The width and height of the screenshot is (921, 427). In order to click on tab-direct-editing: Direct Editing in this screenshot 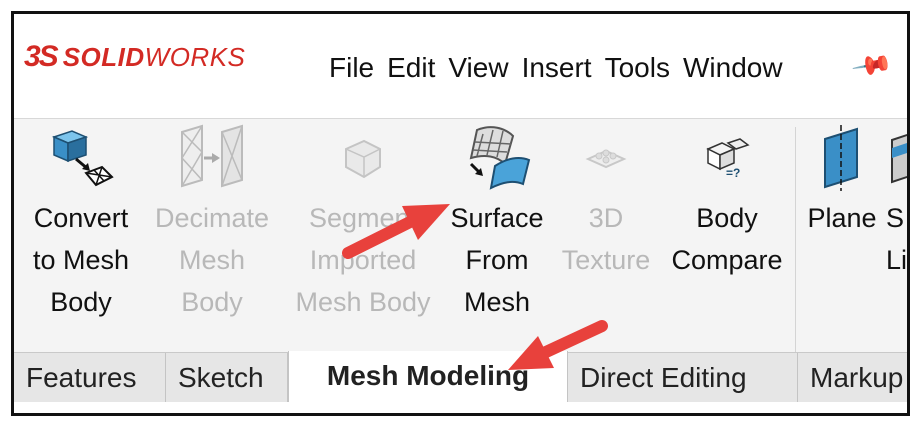, I will do `click(683, 378)`.